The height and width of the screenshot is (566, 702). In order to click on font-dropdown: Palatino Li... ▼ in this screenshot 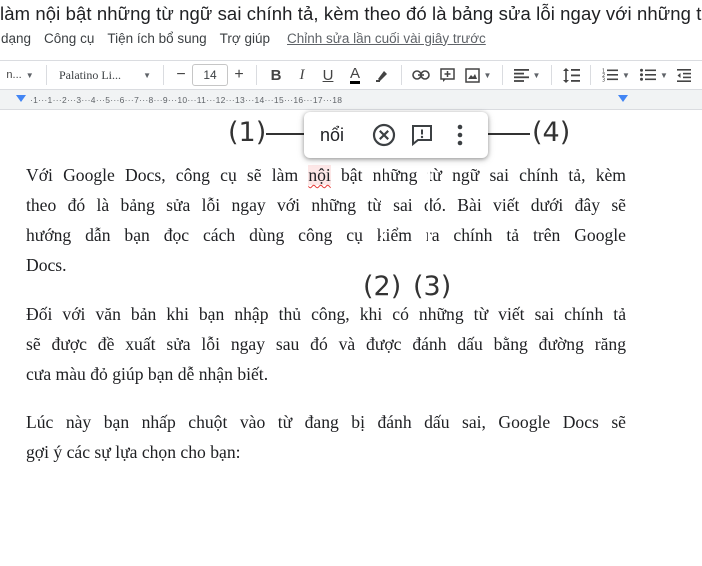, I will do `click(105, 75)`.